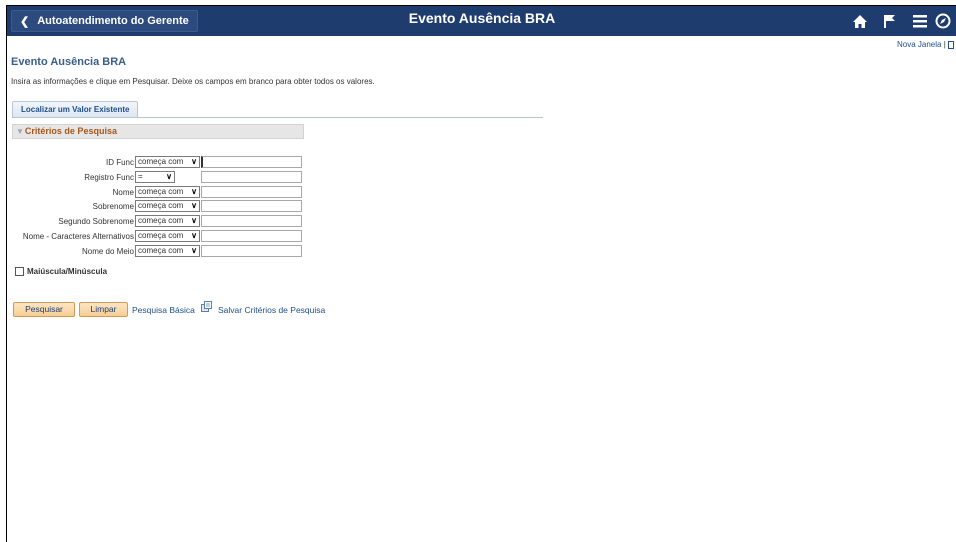 The image size is (956, 542). Describe the element at coordinates (860, 21) in the screenshot. I see `home-icon` at that location.